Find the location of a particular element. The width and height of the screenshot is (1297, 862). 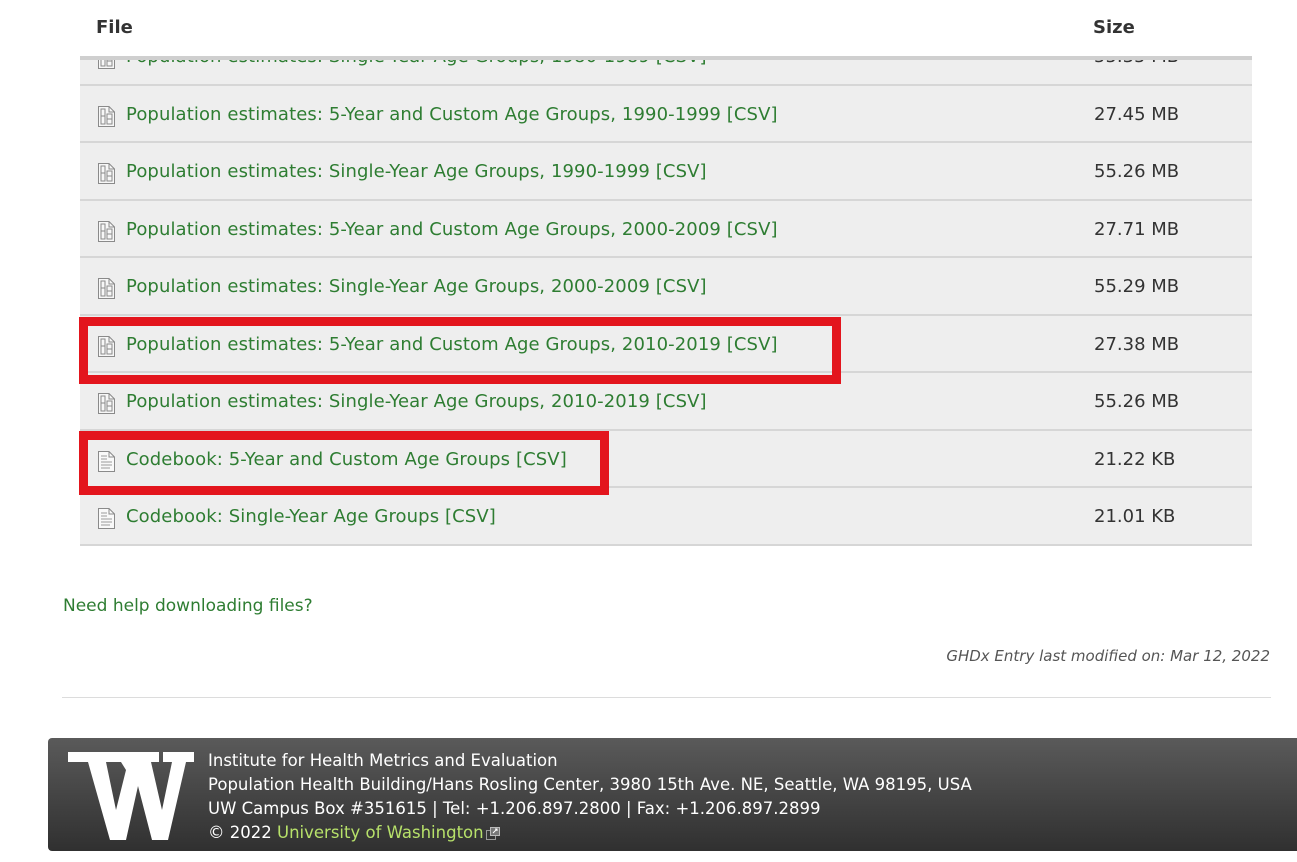

size-column-header: Size is located at coordinates (1114, 27).